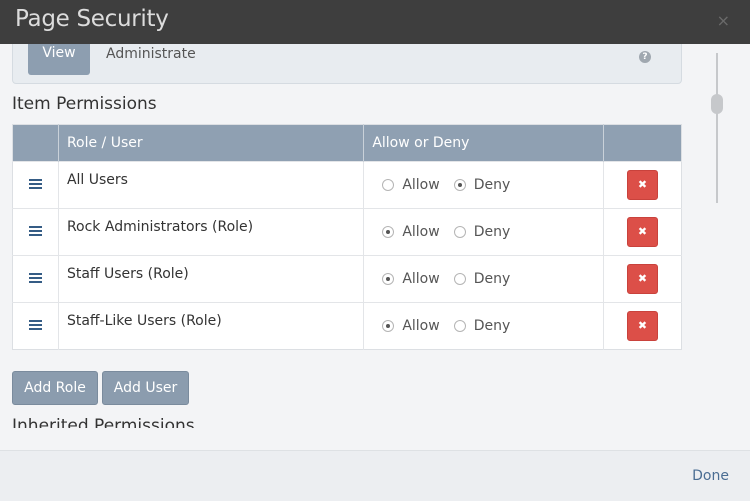  Describe the element at coordinates (211, 143) in the screenshot. I see `col-header-role-user: Role / User` at that location.